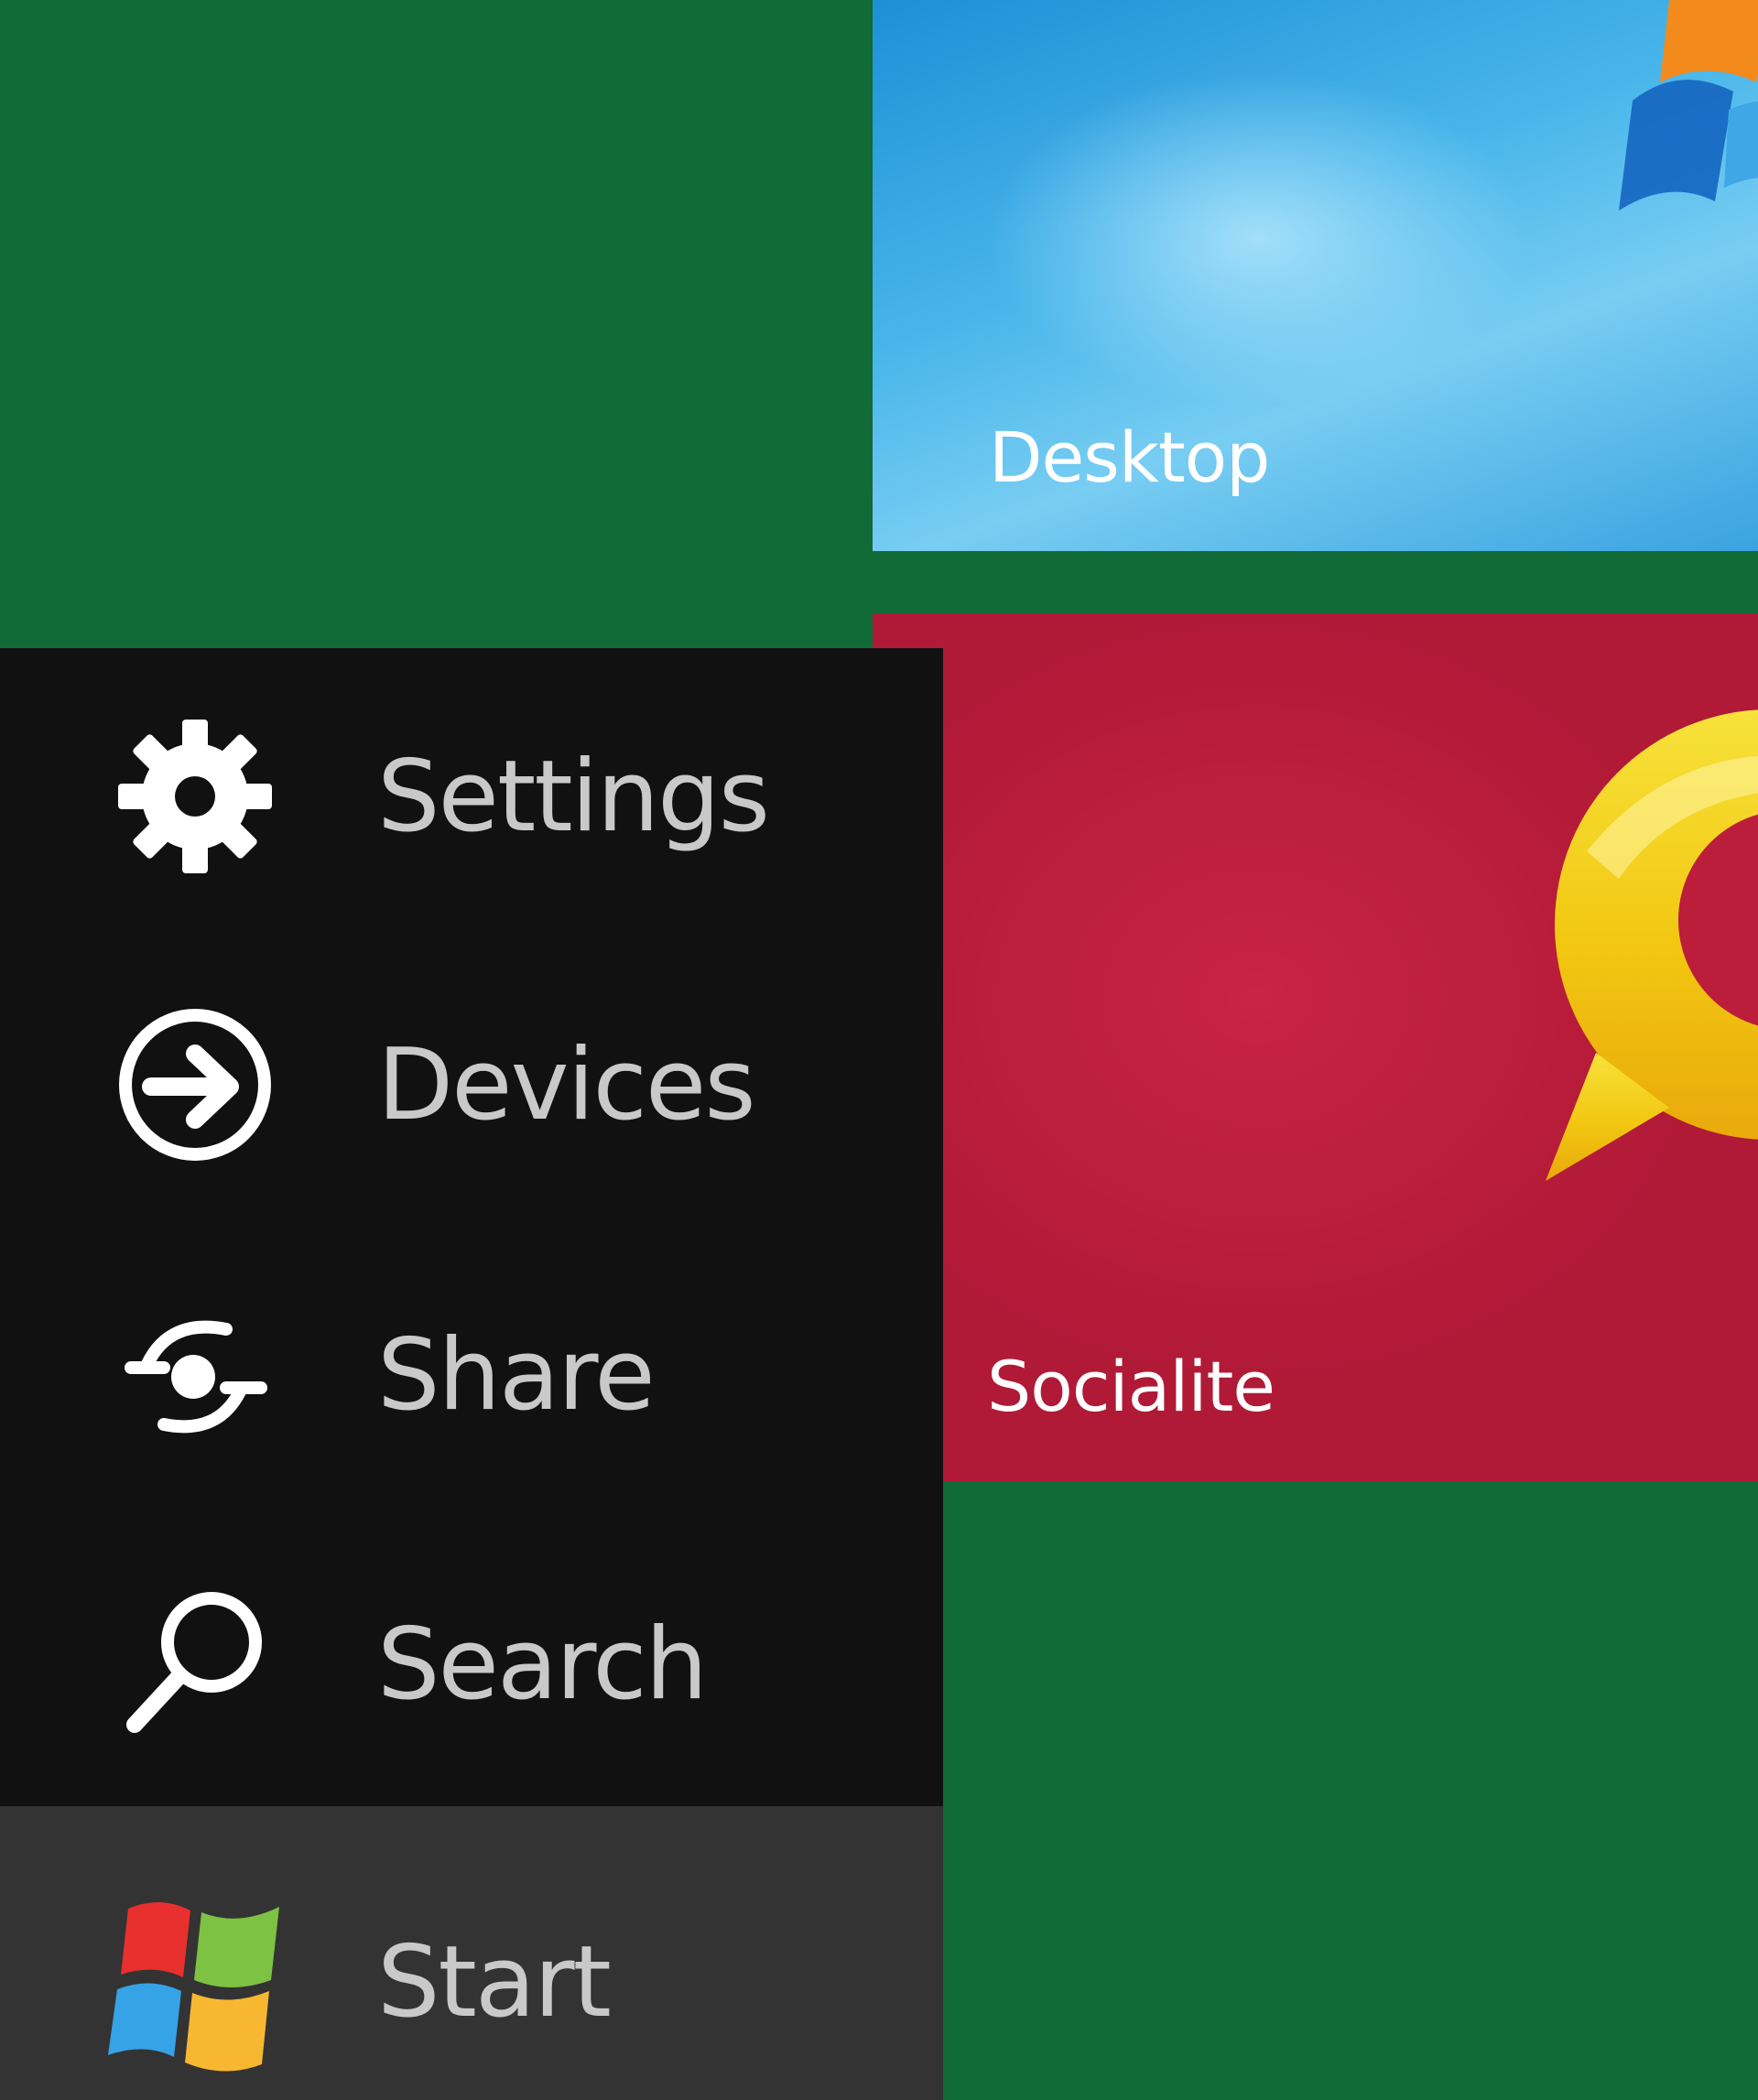 This screenshot has height=2100, width=1758. I want to click on charm-search-label: Search, so click(542, 1665).